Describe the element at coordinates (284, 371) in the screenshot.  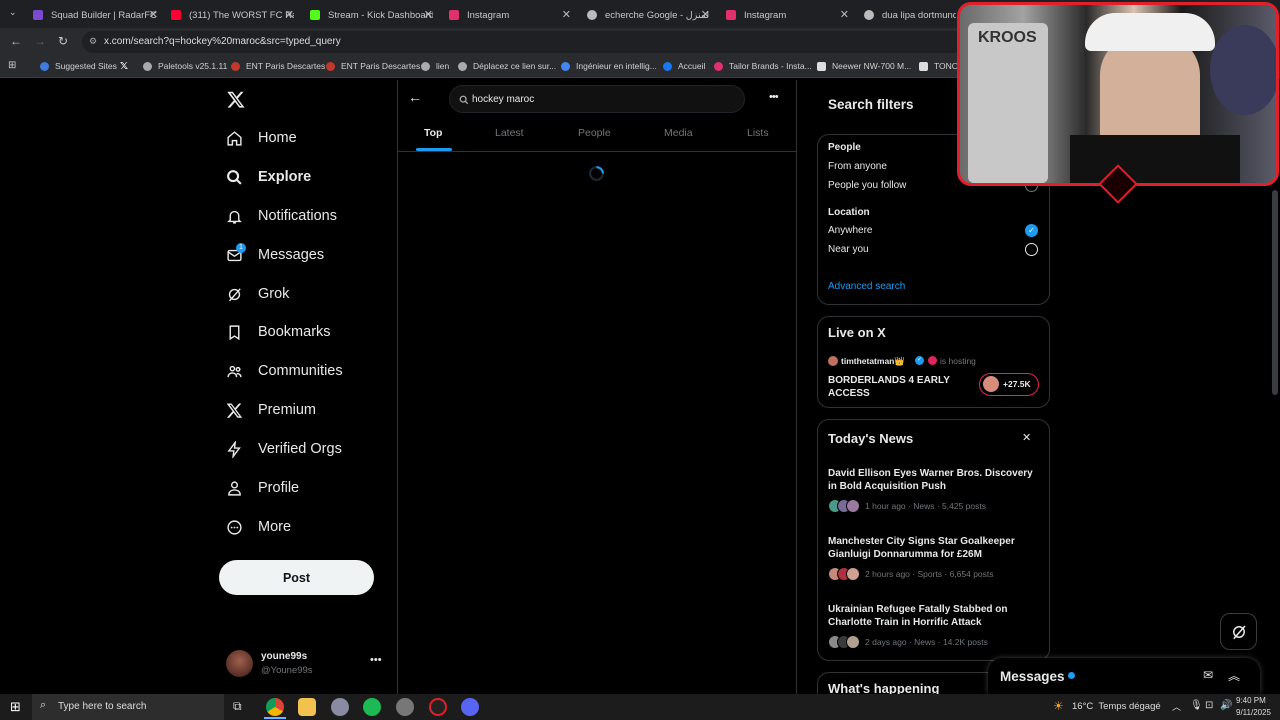
I see `nav-communities: Communities` at that location.